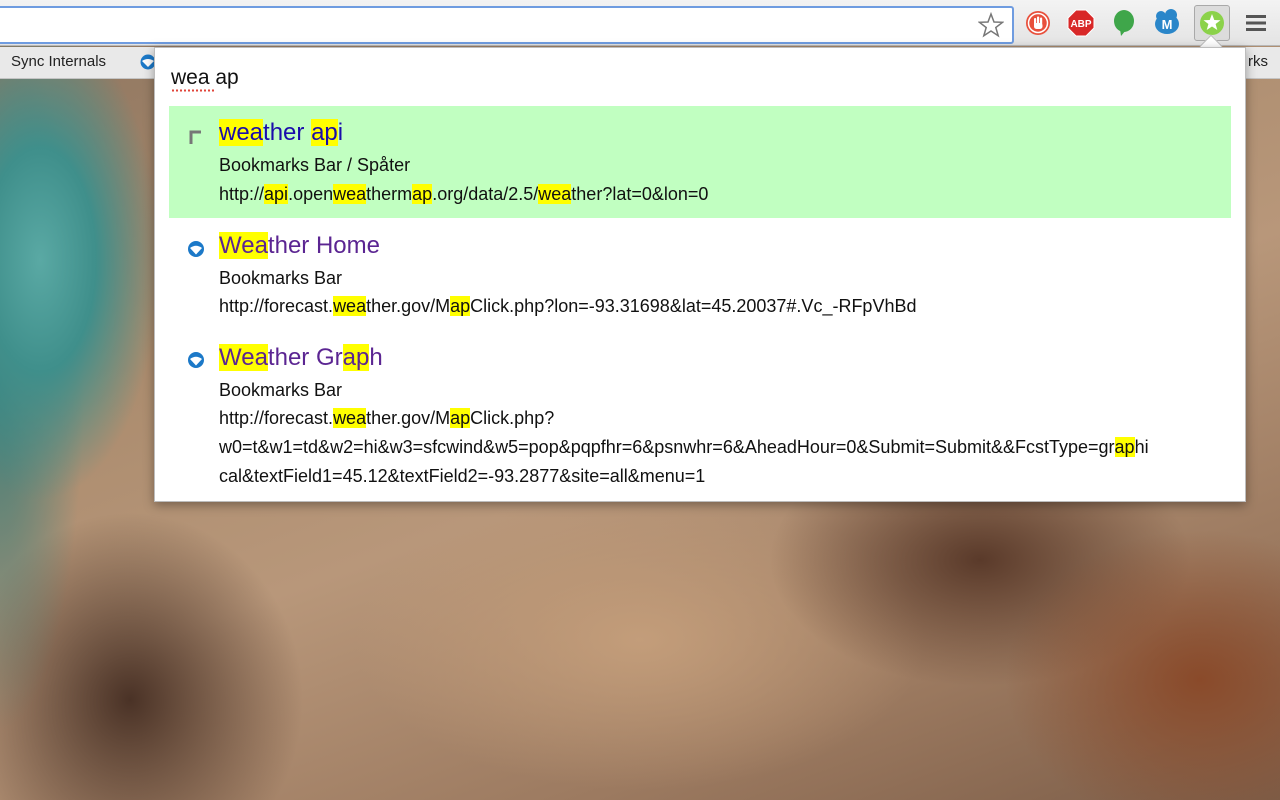  I want to click on browser-toolbar: ABP M, so click(640, 23).